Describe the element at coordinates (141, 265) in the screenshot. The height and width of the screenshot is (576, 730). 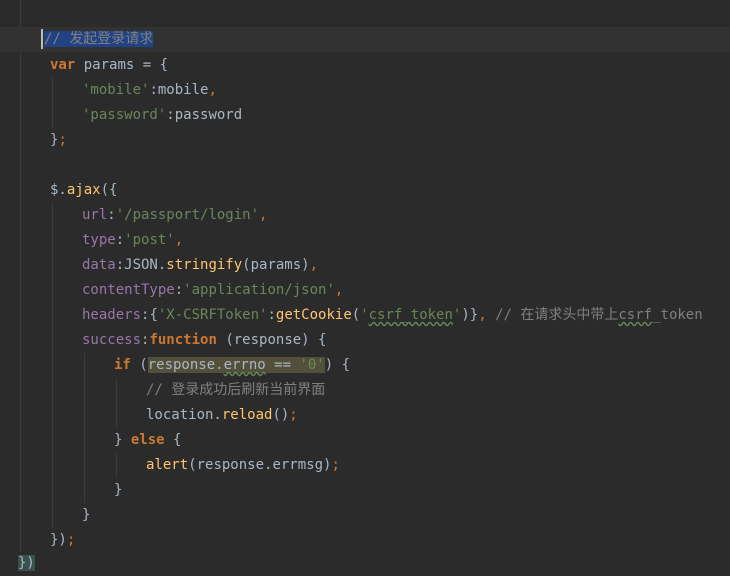
I see `code-text: :JSON.` at that location.